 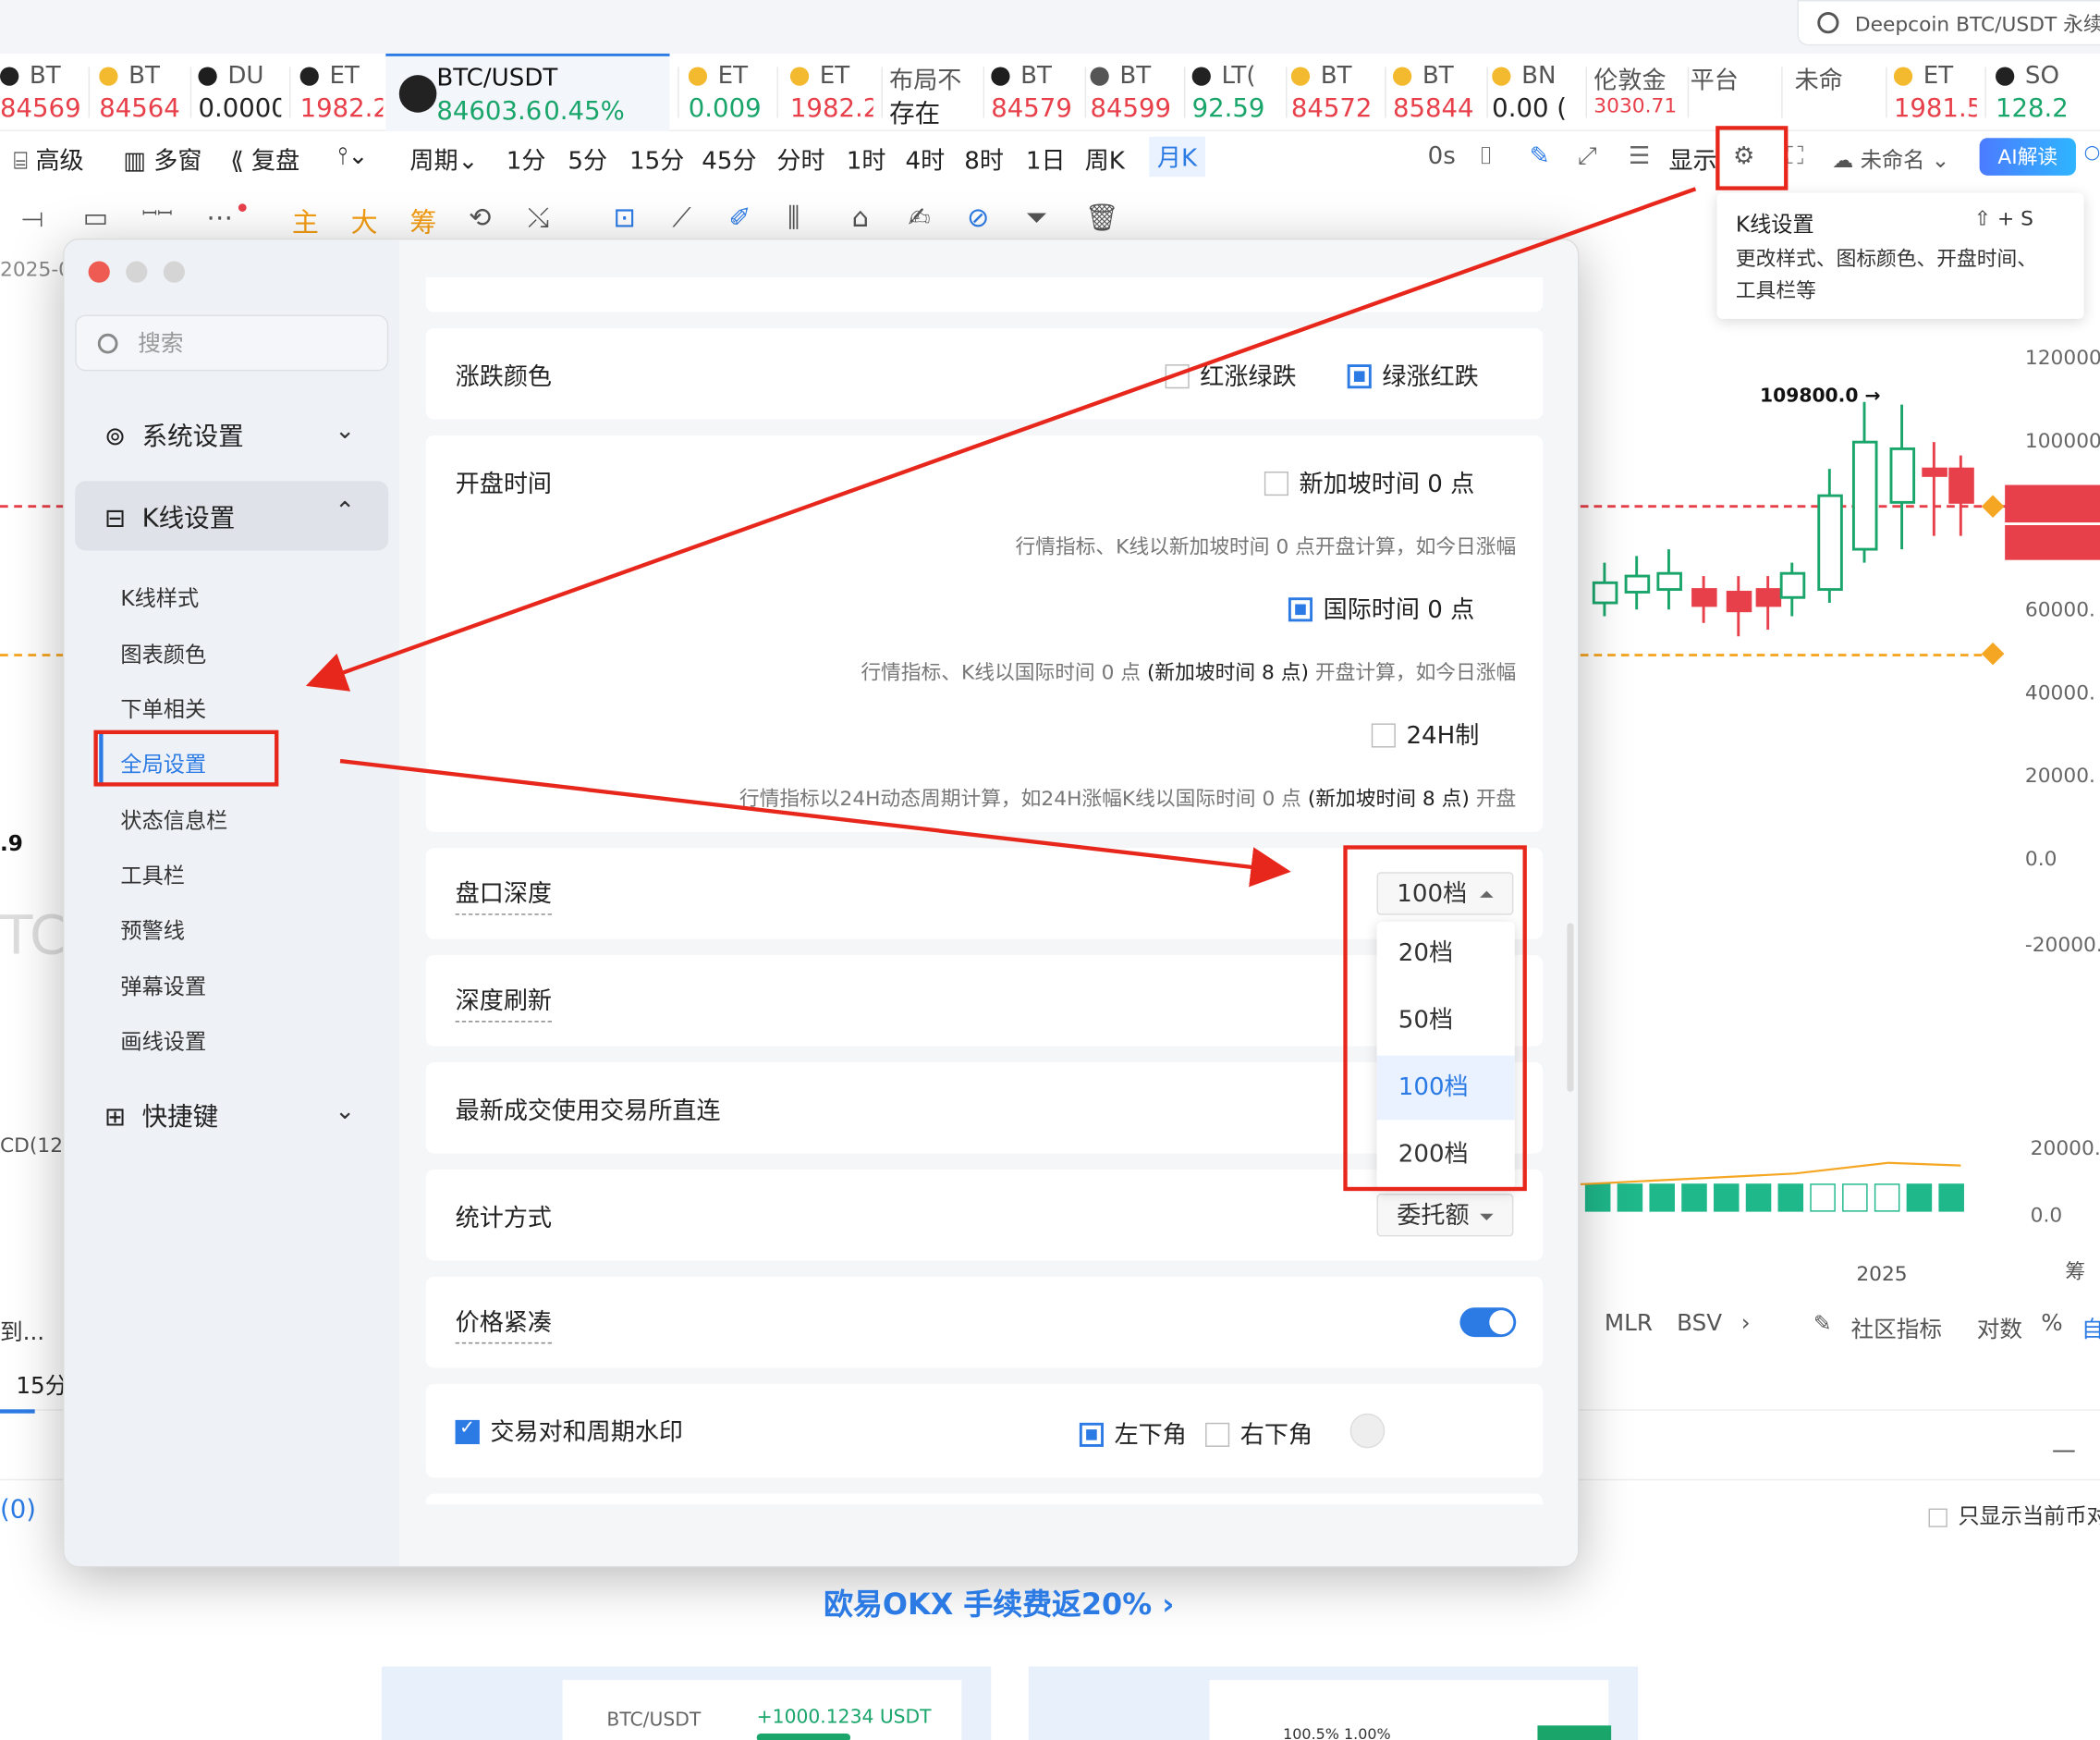 What do you see at coordinates (1337, 1732) in the screenshot?
I see `card-pct: 100.5% 1.00%` at bounding box center [1337, 1732].